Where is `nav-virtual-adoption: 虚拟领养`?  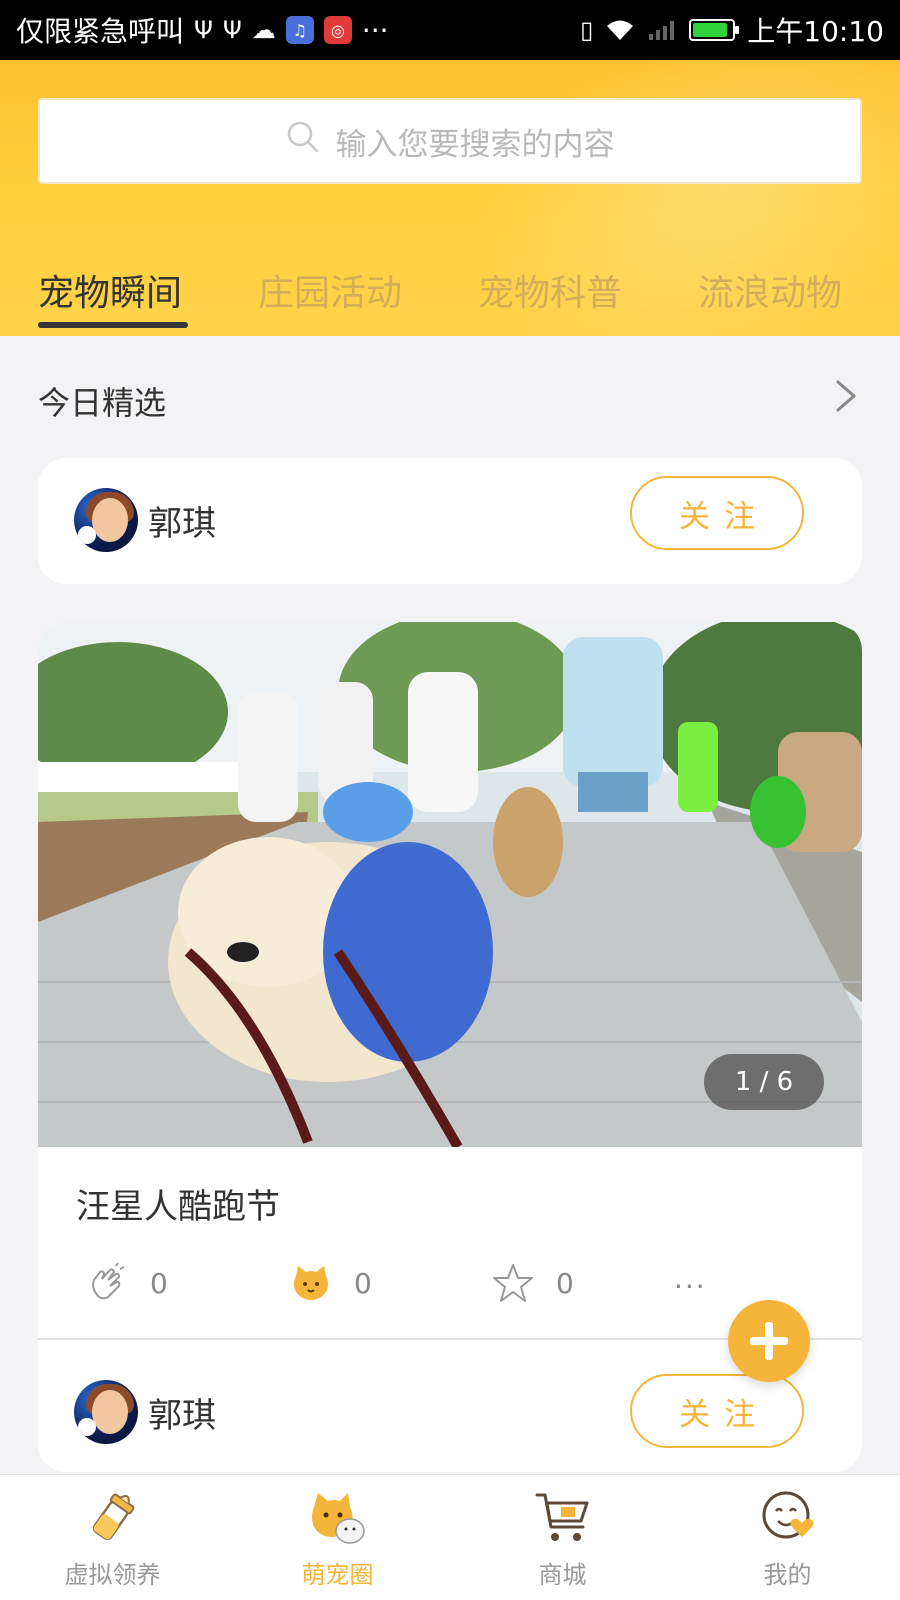
nav-virtual-adoption: 虚拟领养 is located at coordinates (112, 1537).